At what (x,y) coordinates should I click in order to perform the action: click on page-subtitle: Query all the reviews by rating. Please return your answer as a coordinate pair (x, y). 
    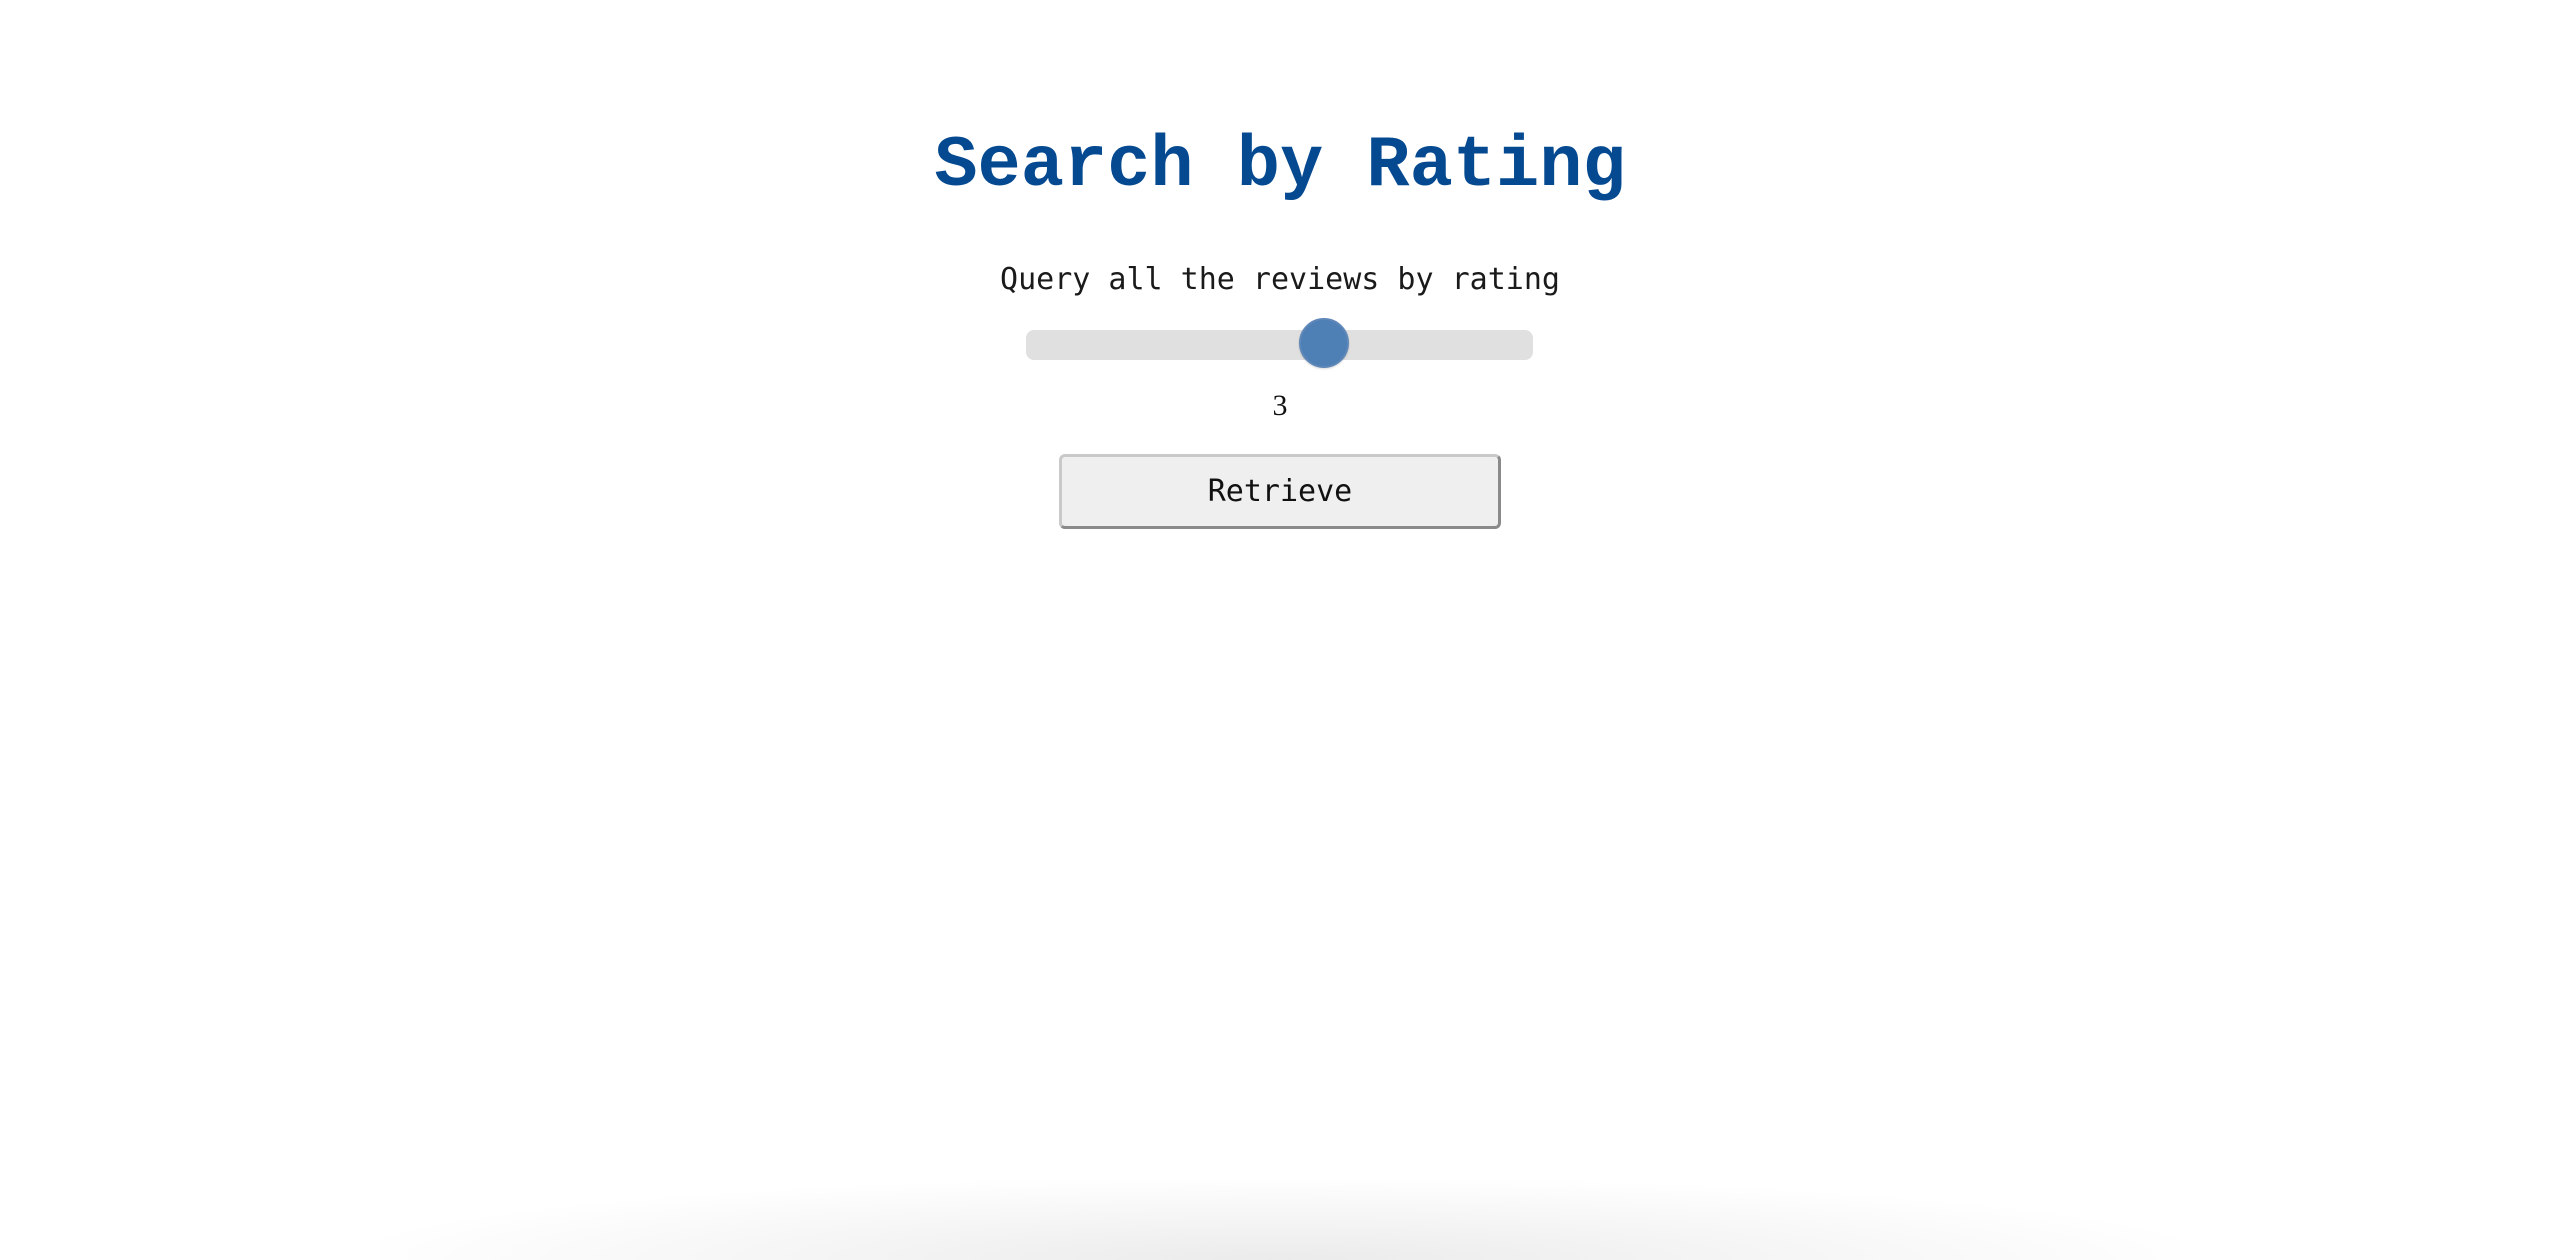
    Looking at the image, I should click on (1280, 279).